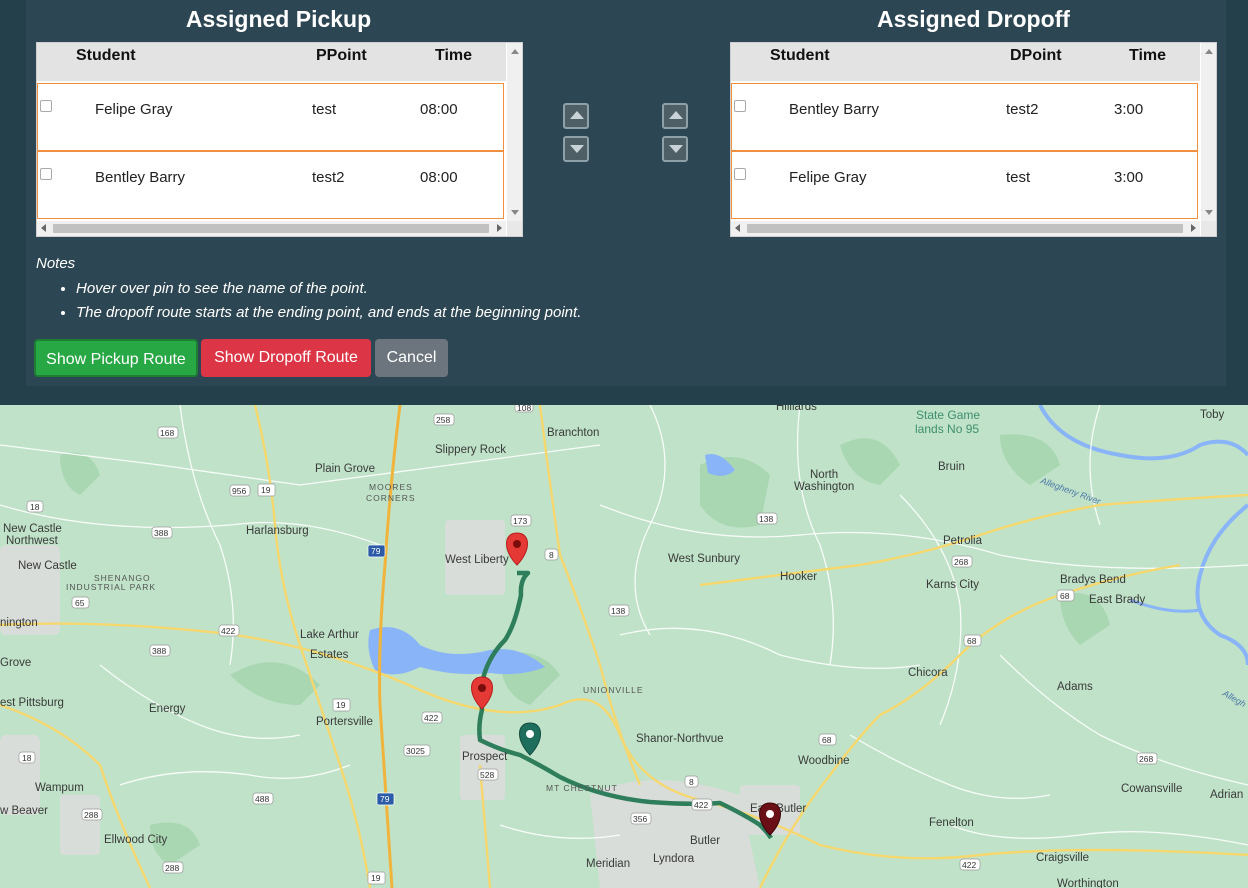 The height and width of the screenshot is (888, 1248). I want to click on lake-arthur, so click(456, 651).